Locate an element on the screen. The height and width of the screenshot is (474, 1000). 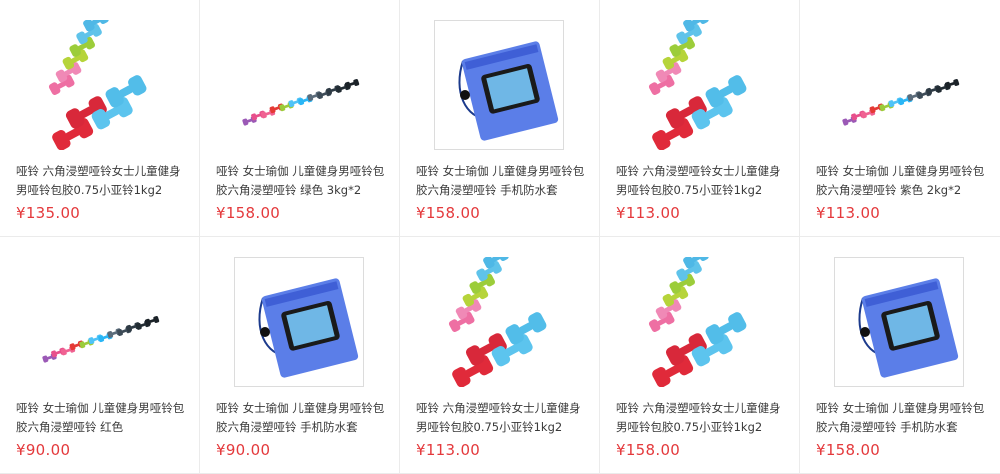
product-price: ¥135.00 is located at coordinates (48, 213).